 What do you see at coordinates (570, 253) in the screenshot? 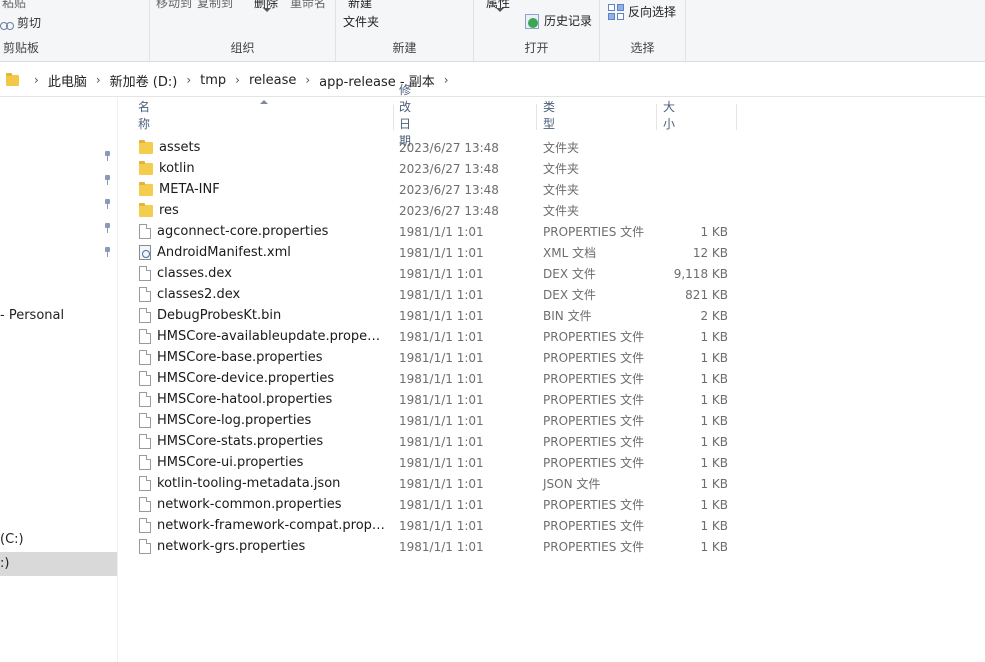
I see `file-type: XML 文档` at bounding box center [570, 253].